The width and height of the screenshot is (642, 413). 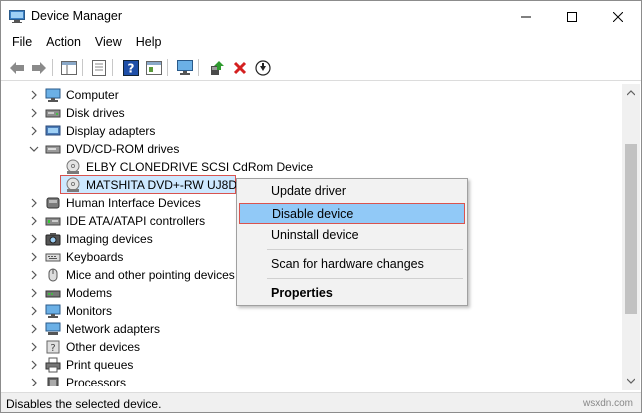 What do you see at coordinates (313, 131) in the screenshot?
I see `tree-item-display-adapters: Display adapters` at bounding box center [313, 131].